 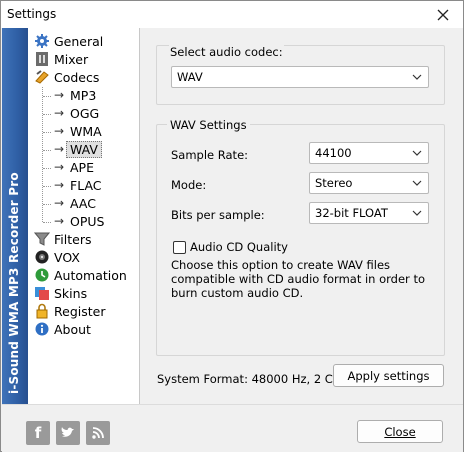 I want to click on close-icon, so click(x=443, y=14).